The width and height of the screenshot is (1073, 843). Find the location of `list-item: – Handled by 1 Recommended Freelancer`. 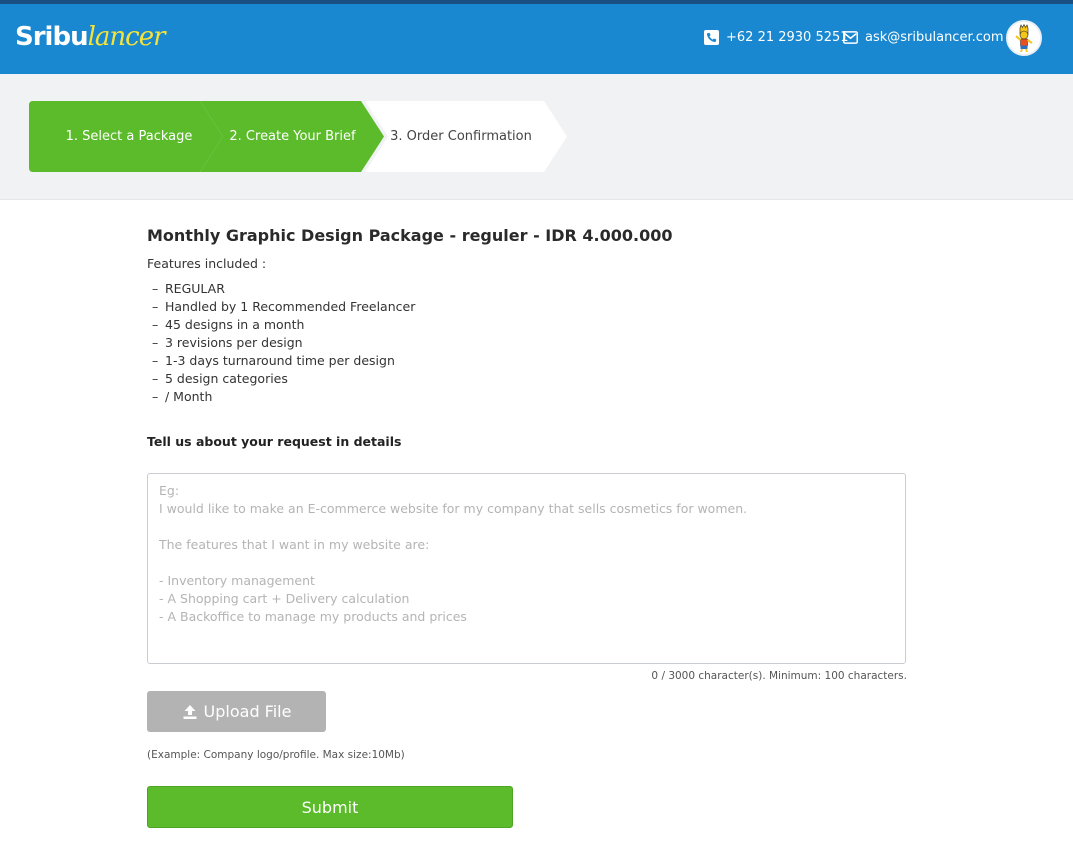

list-item: – Handled by 1 Recommended Freelancer is located at coordinates (284, 306).